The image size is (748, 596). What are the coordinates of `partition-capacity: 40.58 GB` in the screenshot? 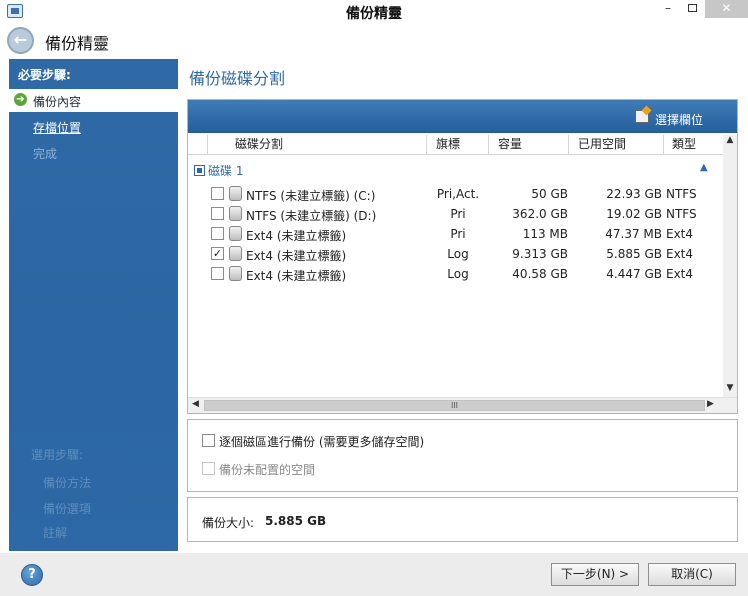 It's located at (540, 274).